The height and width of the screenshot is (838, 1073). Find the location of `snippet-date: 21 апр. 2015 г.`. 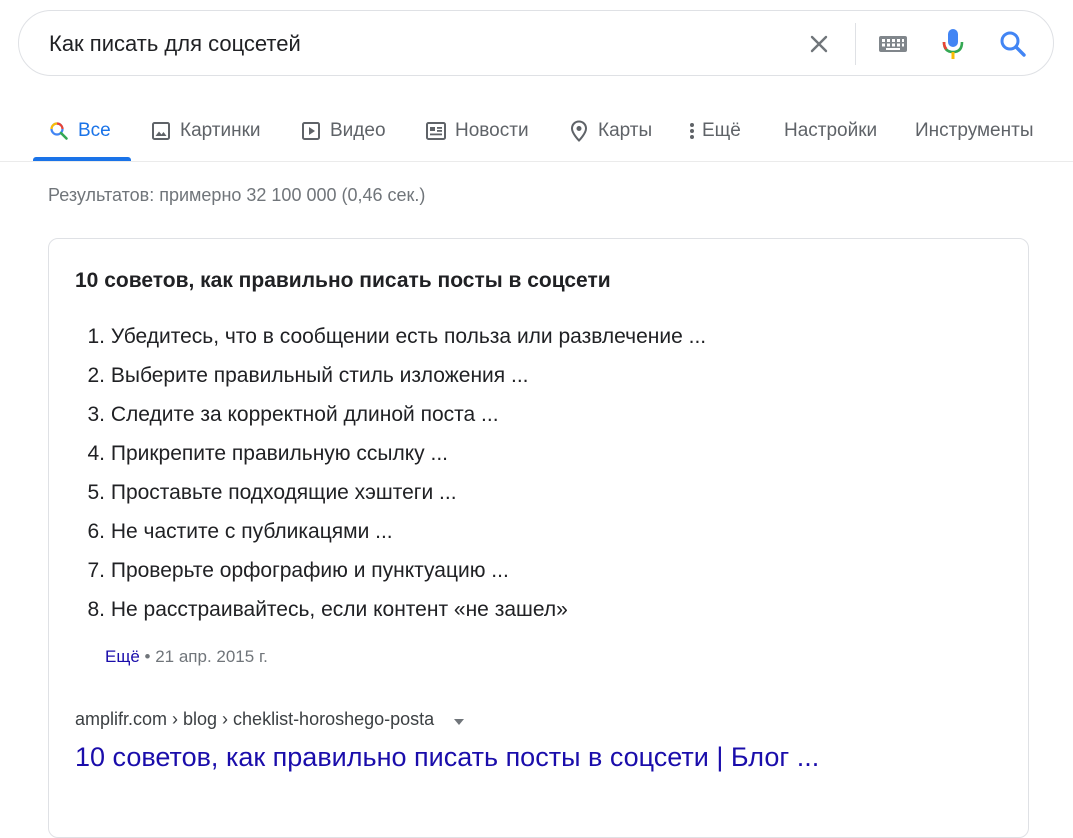

snippet-date: 21 апр. 2015 г. is located at coordinates (211, 656).